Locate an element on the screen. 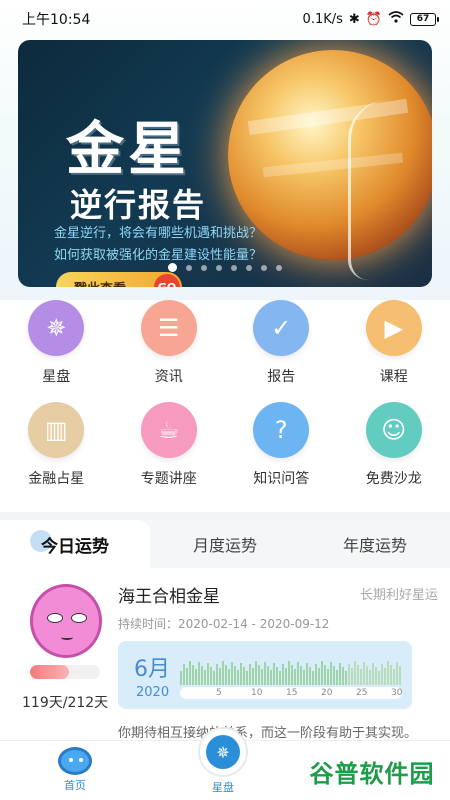  tab-label: 年度运势 is located at coordinates (374, 545).